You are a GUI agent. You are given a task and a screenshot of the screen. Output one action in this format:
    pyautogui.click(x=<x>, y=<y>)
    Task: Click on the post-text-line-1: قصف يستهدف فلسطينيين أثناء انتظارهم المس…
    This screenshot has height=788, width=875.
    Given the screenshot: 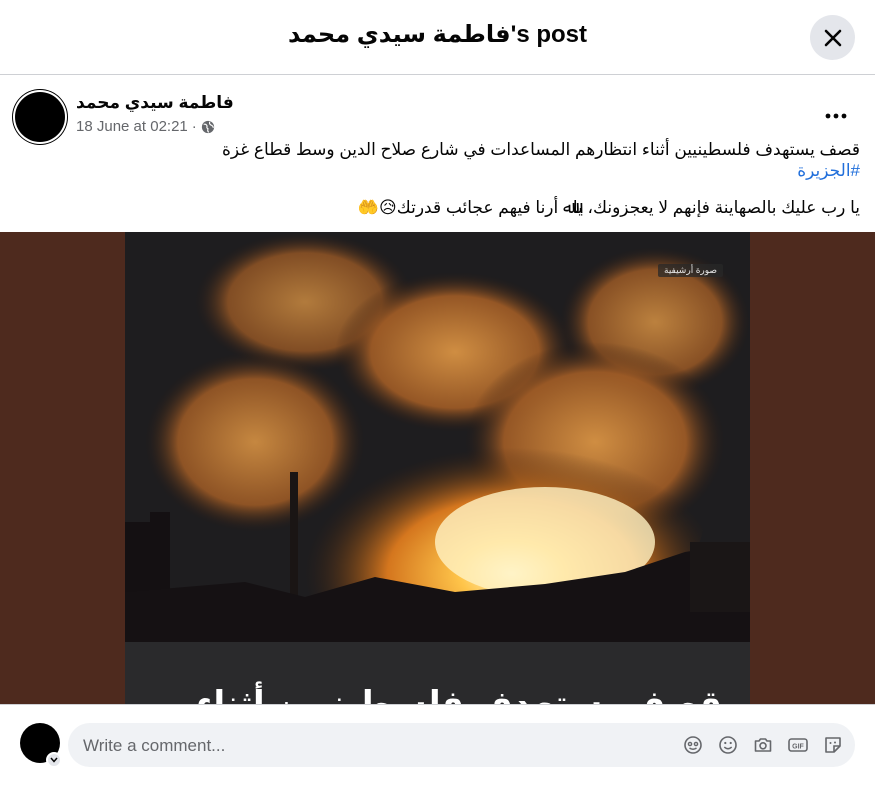 What is the action you would take?
    pyautogui.click(x=541, y=149)
    